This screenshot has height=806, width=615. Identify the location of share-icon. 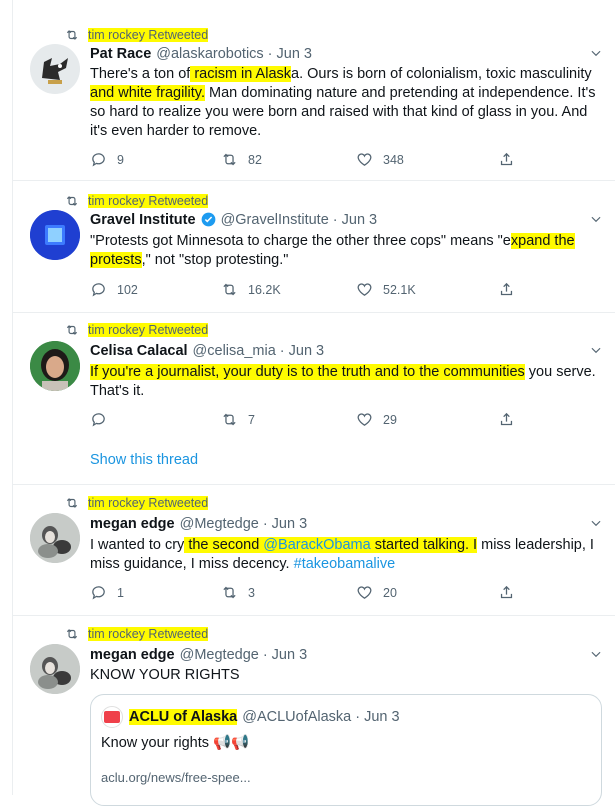
(506, 592).